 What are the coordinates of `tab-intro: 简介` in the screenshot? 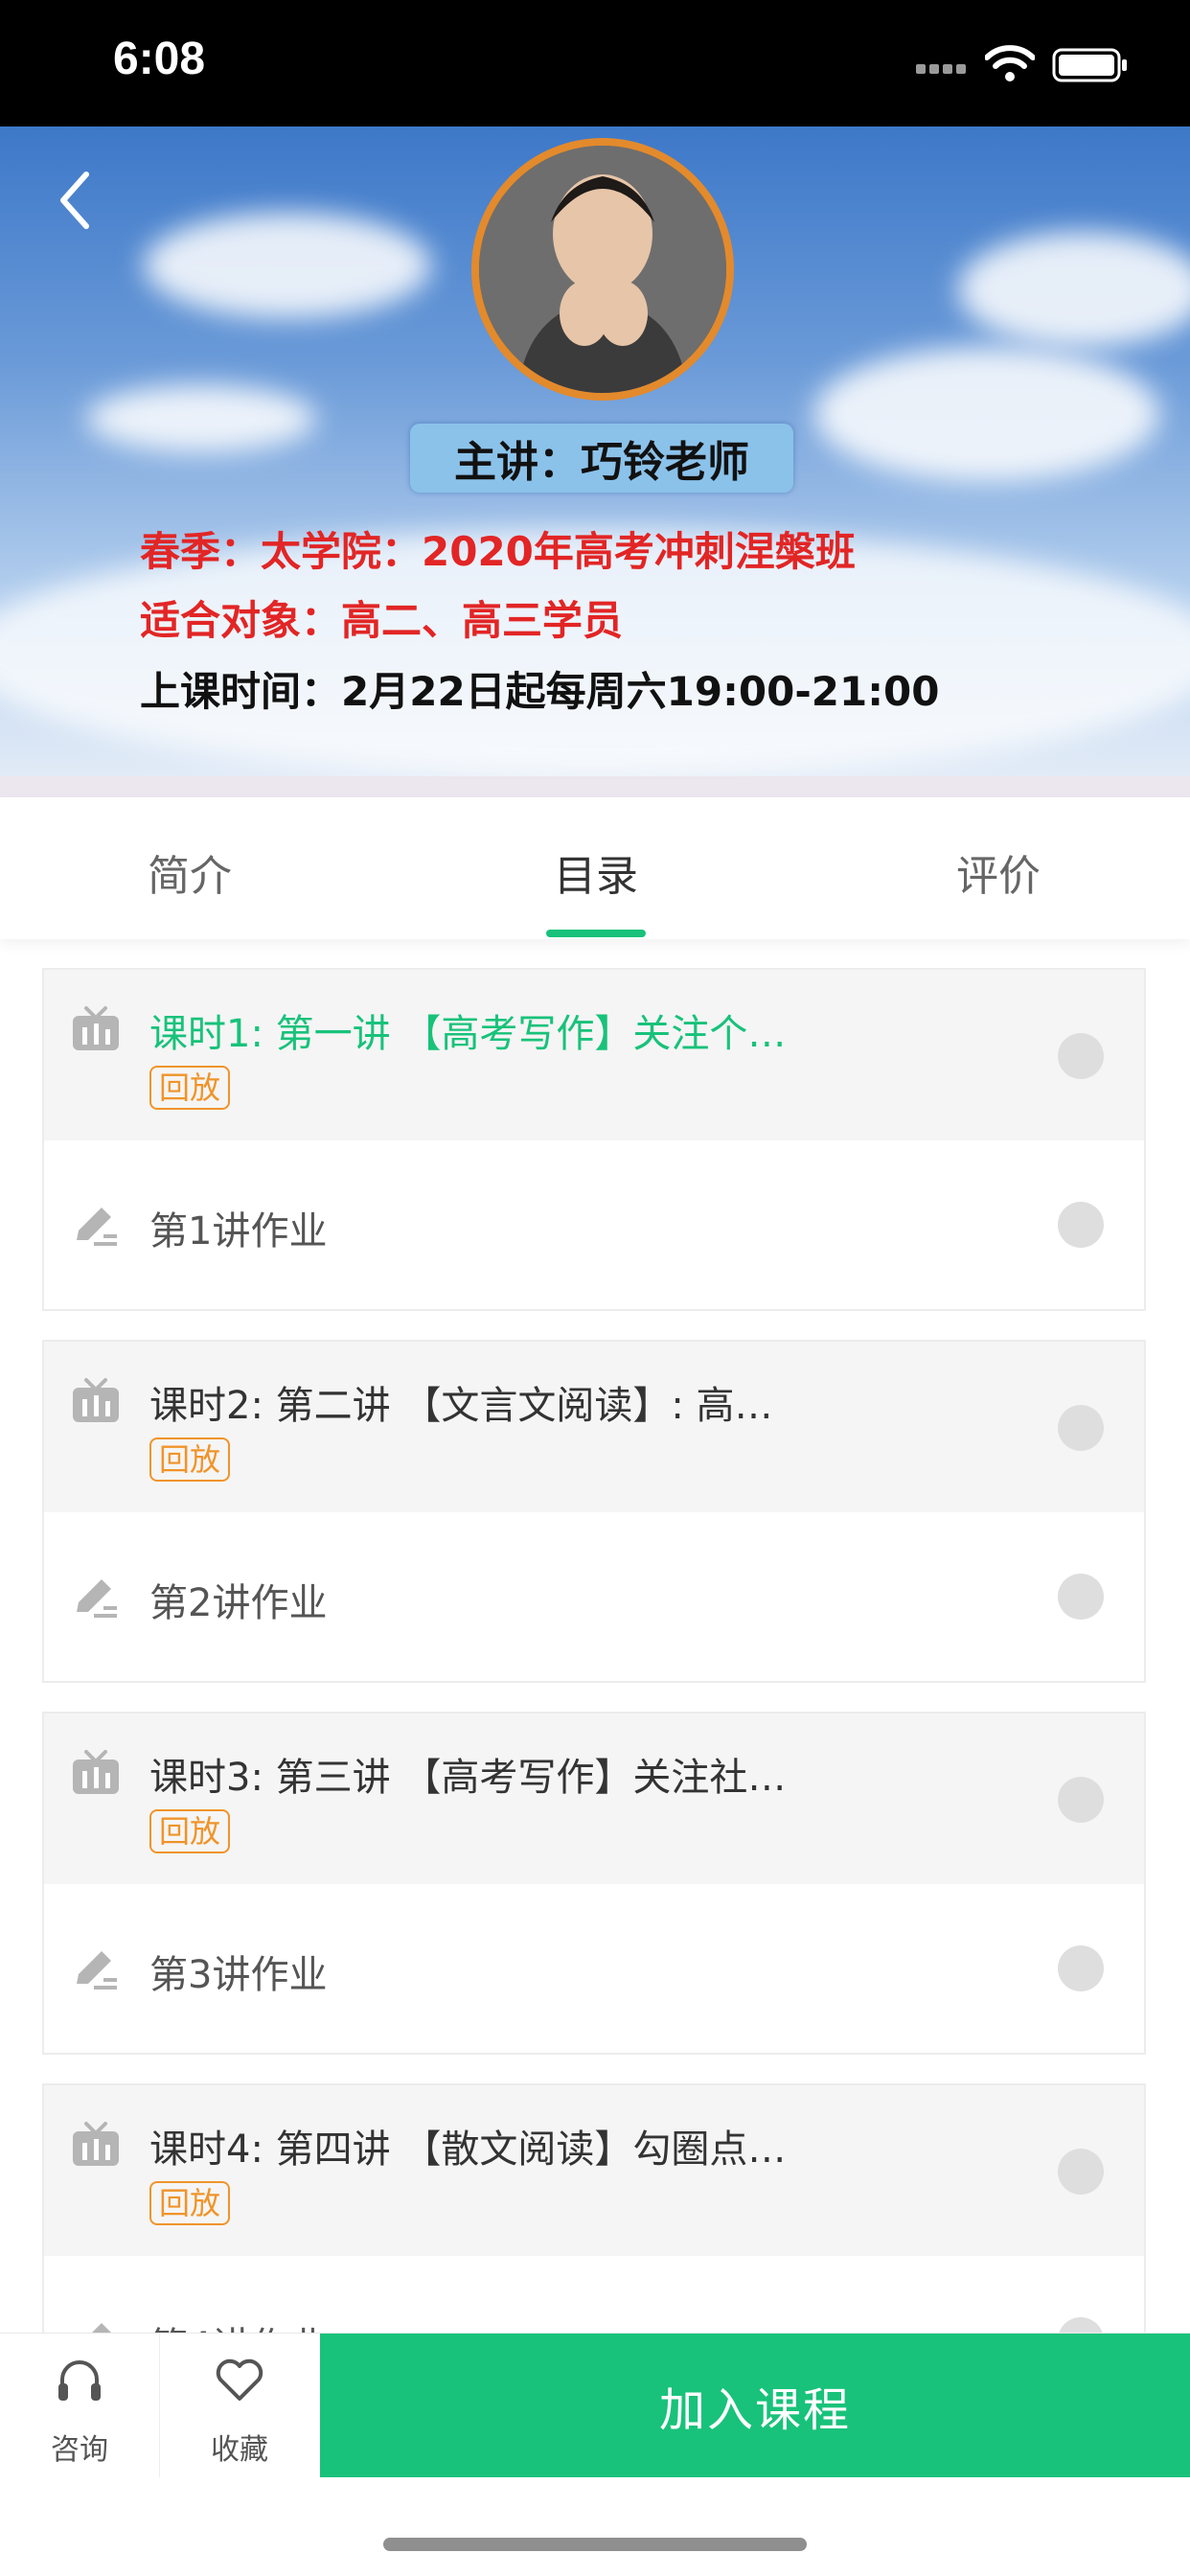 It's located at (190, 872).